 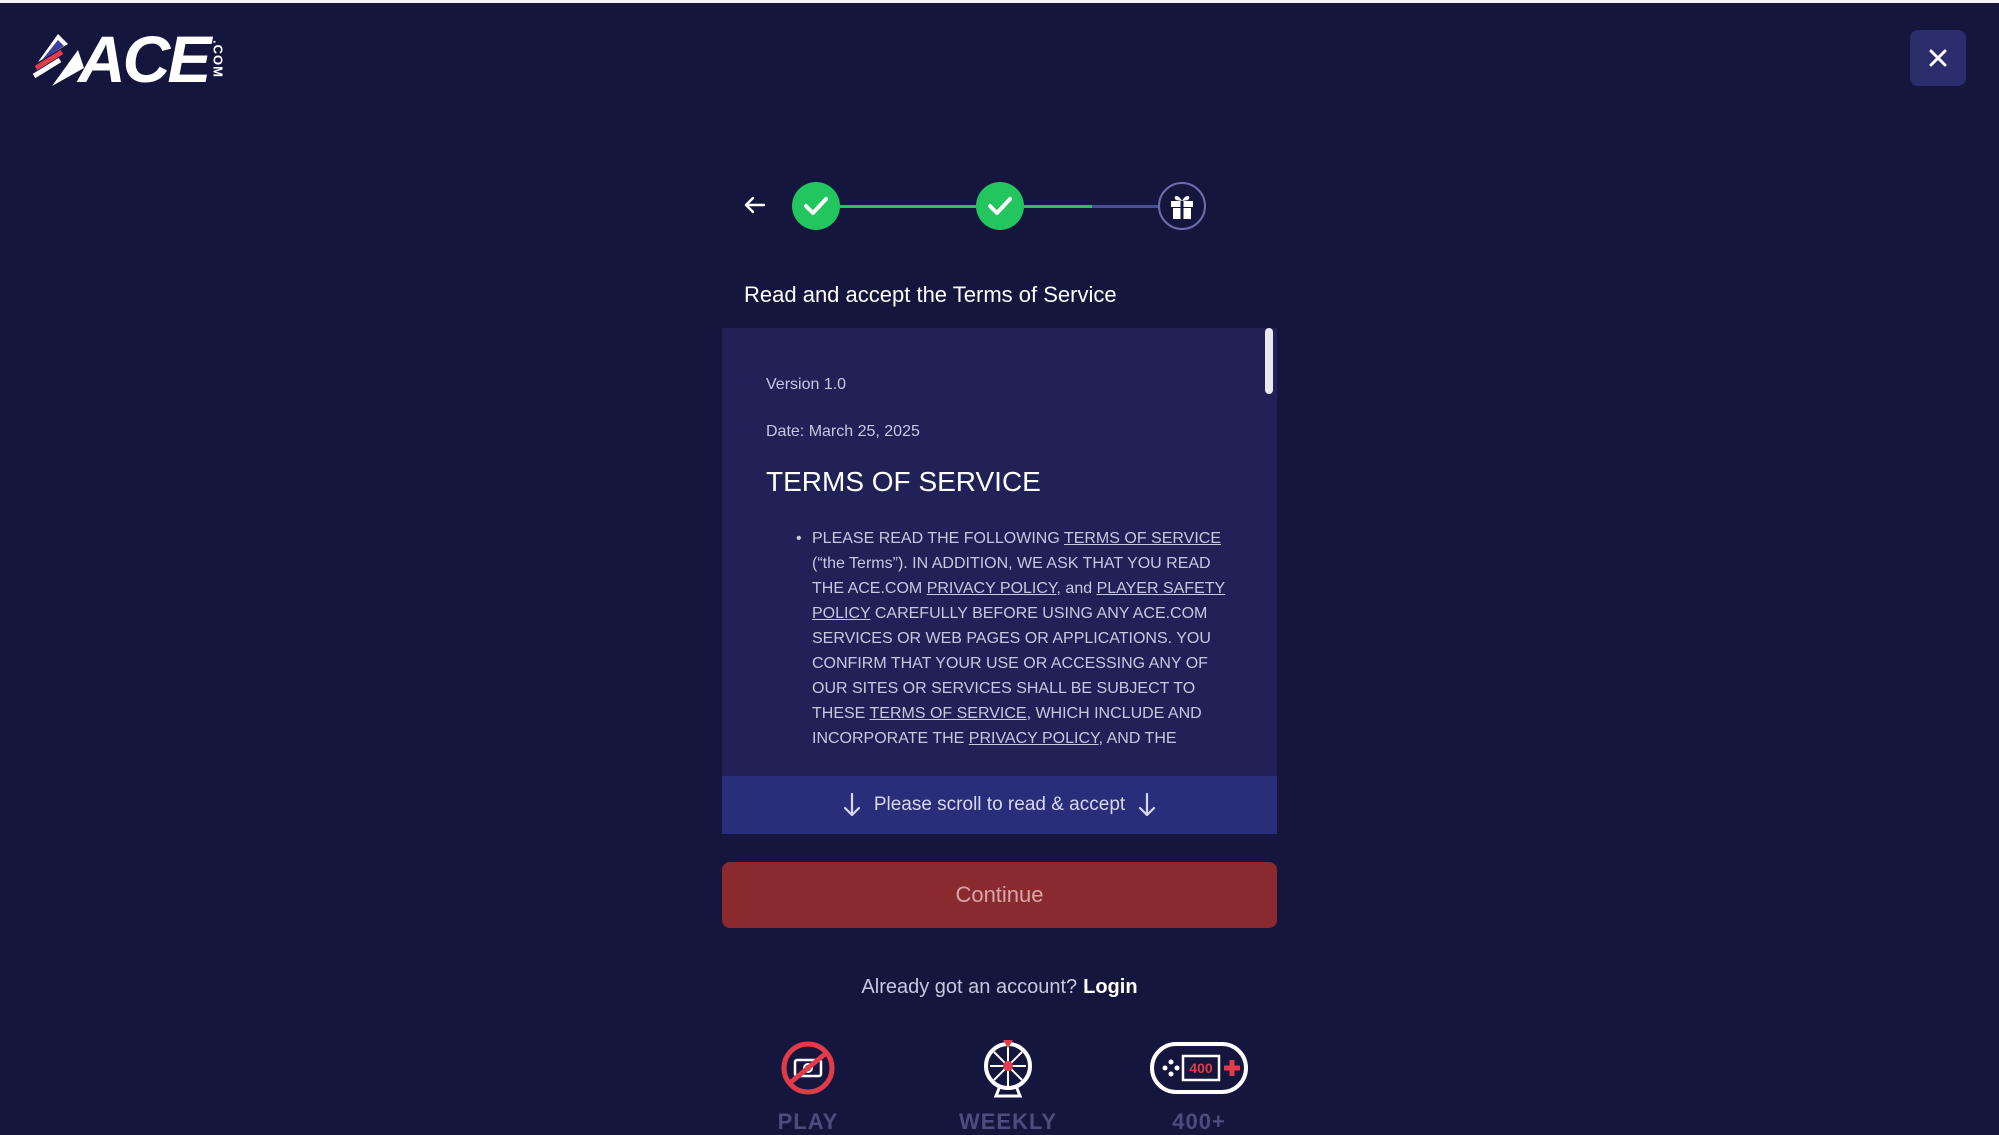 I want to click on svg-text: 400, so click(x=1201, y=1068).